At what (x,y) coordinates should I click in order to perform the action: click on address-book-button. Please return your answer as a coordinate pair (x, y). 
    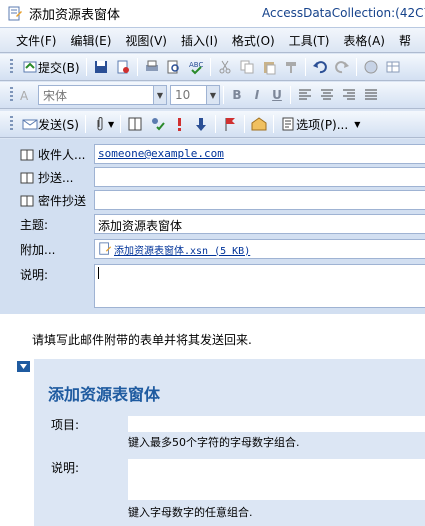
    Looking at the image, I should click on (135, 124).